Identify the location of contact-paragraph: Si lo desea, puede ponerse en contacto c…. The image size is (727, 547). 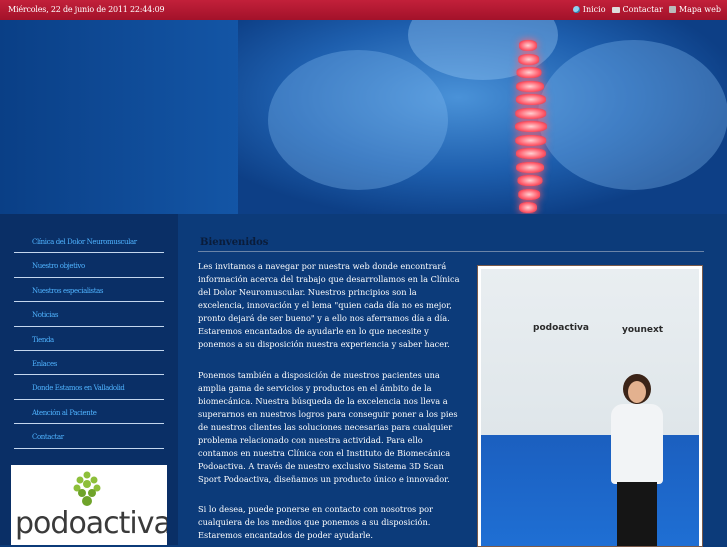
(315, 522).